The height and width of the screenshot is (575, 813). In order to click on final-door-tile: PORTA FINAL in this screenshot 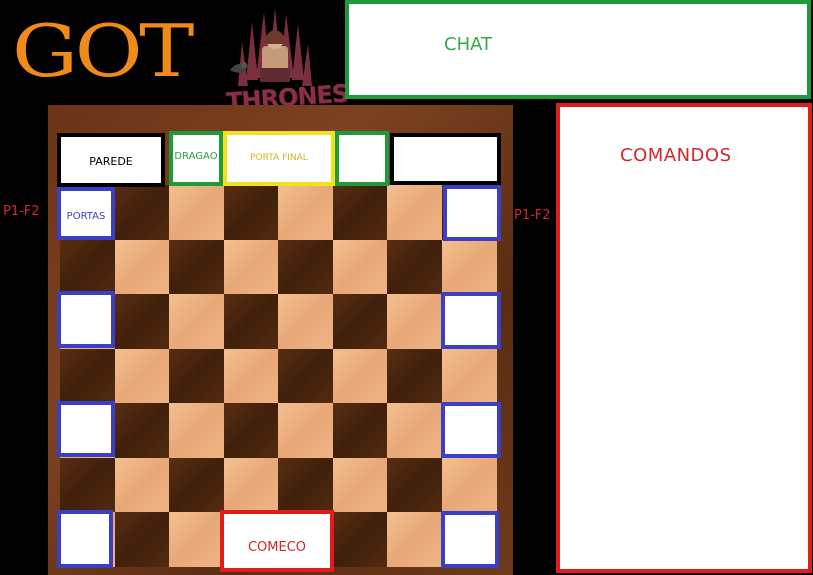, I will do `click(279, 158)`.